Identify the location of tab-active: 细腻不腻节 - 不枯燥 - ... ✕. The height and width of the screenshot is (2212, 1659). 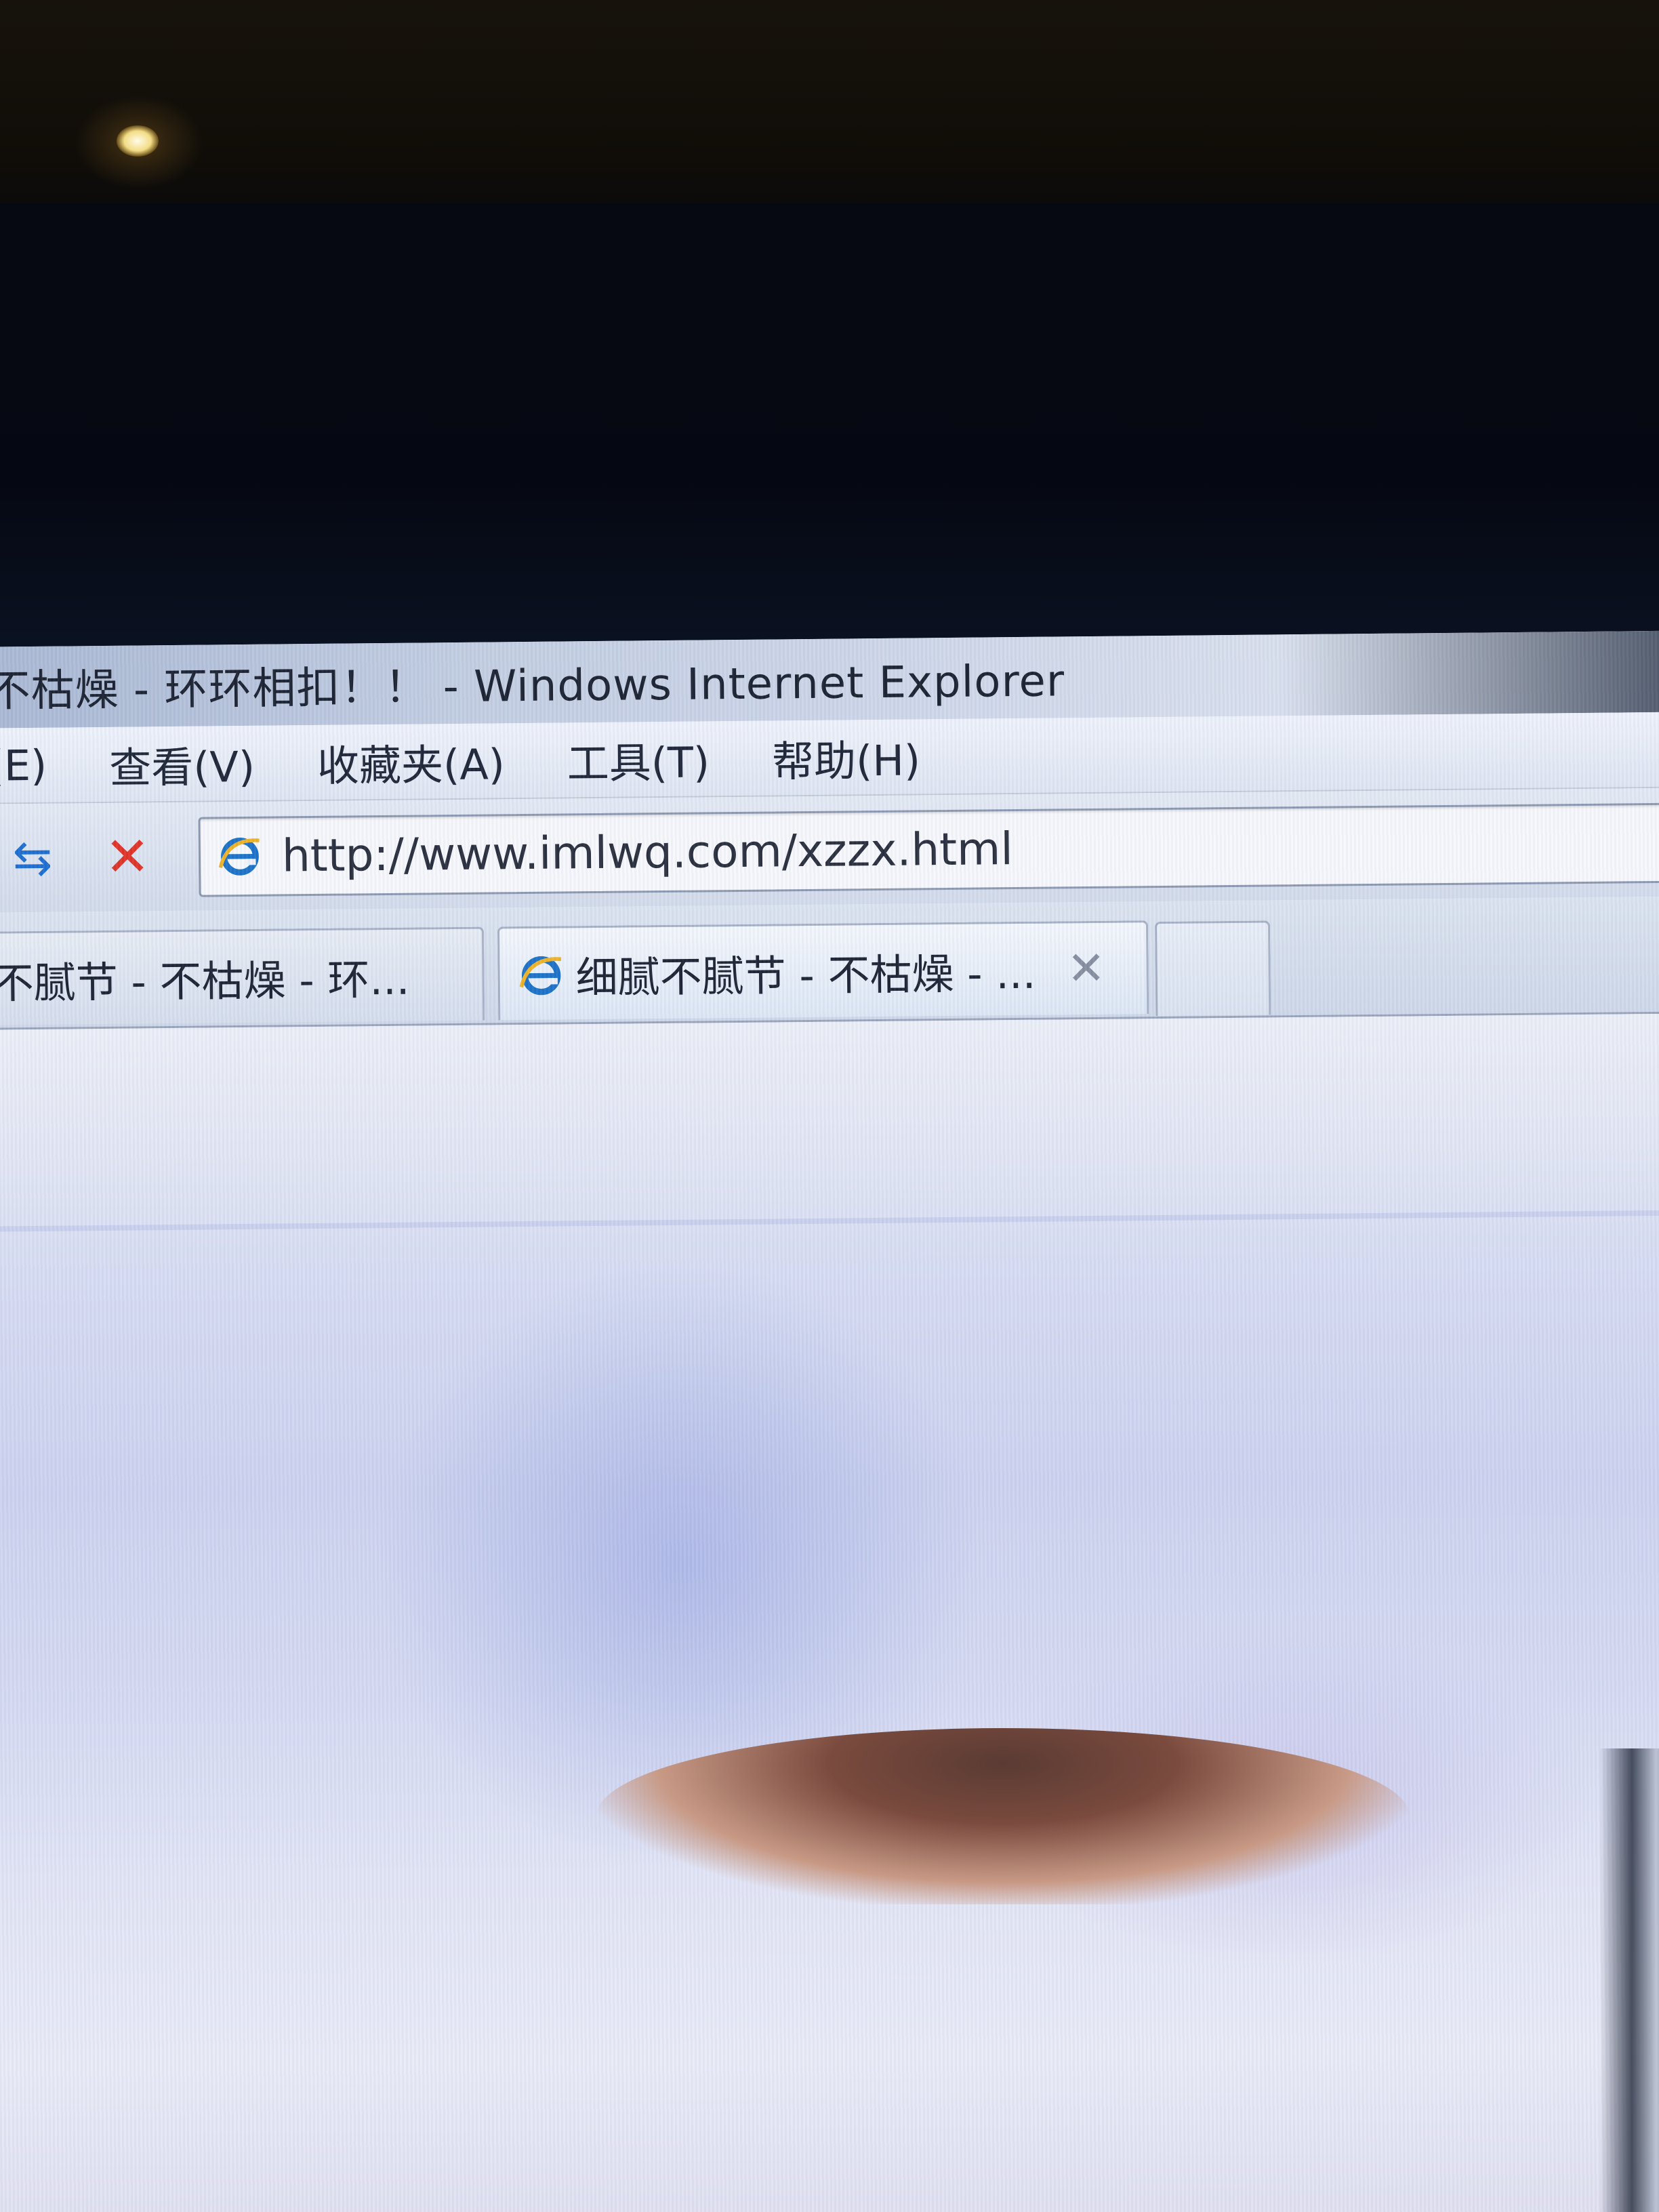
(823, 970).